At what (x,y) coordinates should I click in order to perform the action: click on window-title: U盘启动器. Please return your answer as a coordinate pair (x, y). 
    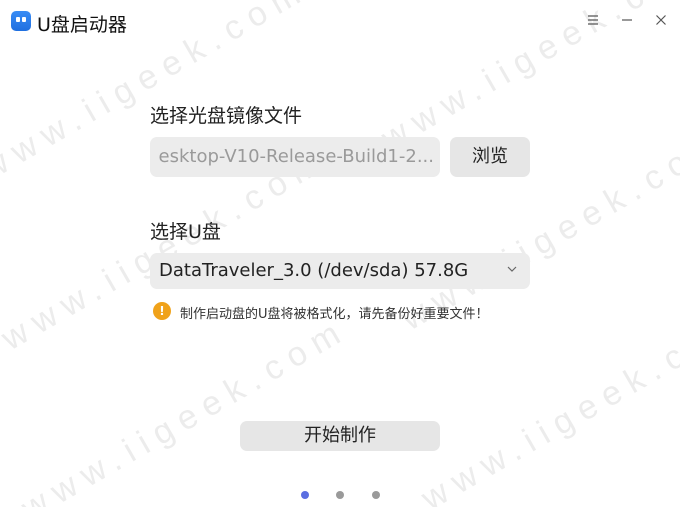
    Looking at the image, I should click on (82, 25).